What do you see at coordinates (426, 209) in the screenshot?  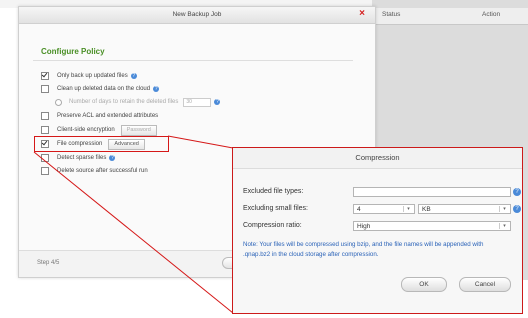 I see `small-files-unit-value: KB` at bounding box center [426, 209].